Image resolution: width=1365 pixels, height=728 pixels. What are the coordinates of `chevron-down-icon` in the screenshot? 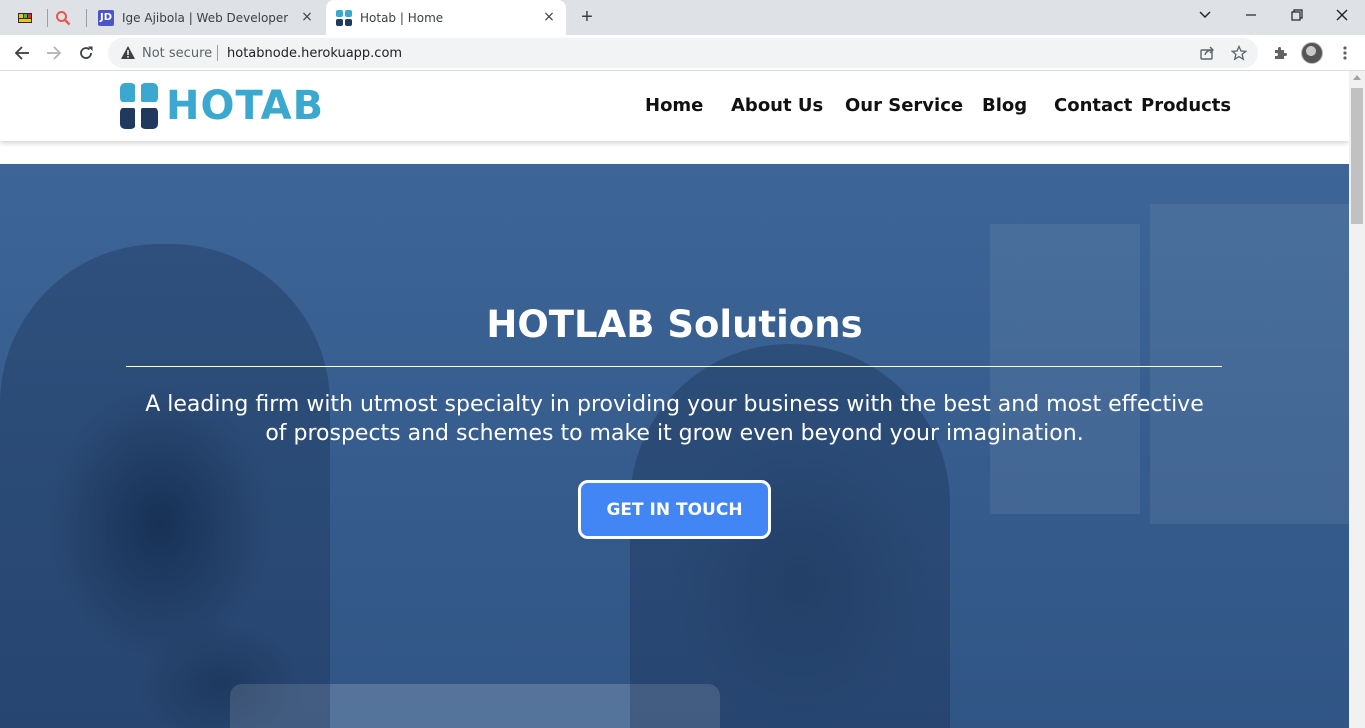 It's located at (1205, 14).